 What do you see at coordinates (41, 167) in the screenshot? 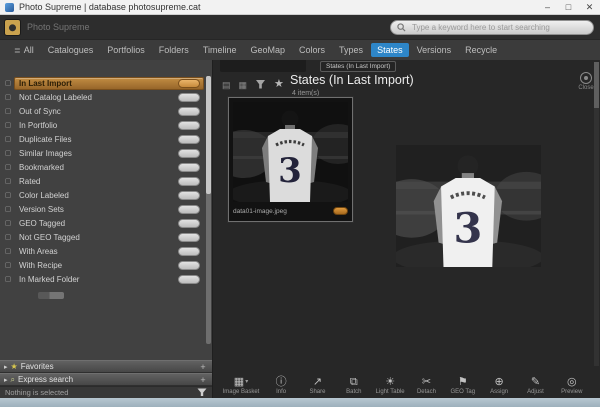
I see `sidebar-item-label: Bookmarked` at bounding box center [41, 167].